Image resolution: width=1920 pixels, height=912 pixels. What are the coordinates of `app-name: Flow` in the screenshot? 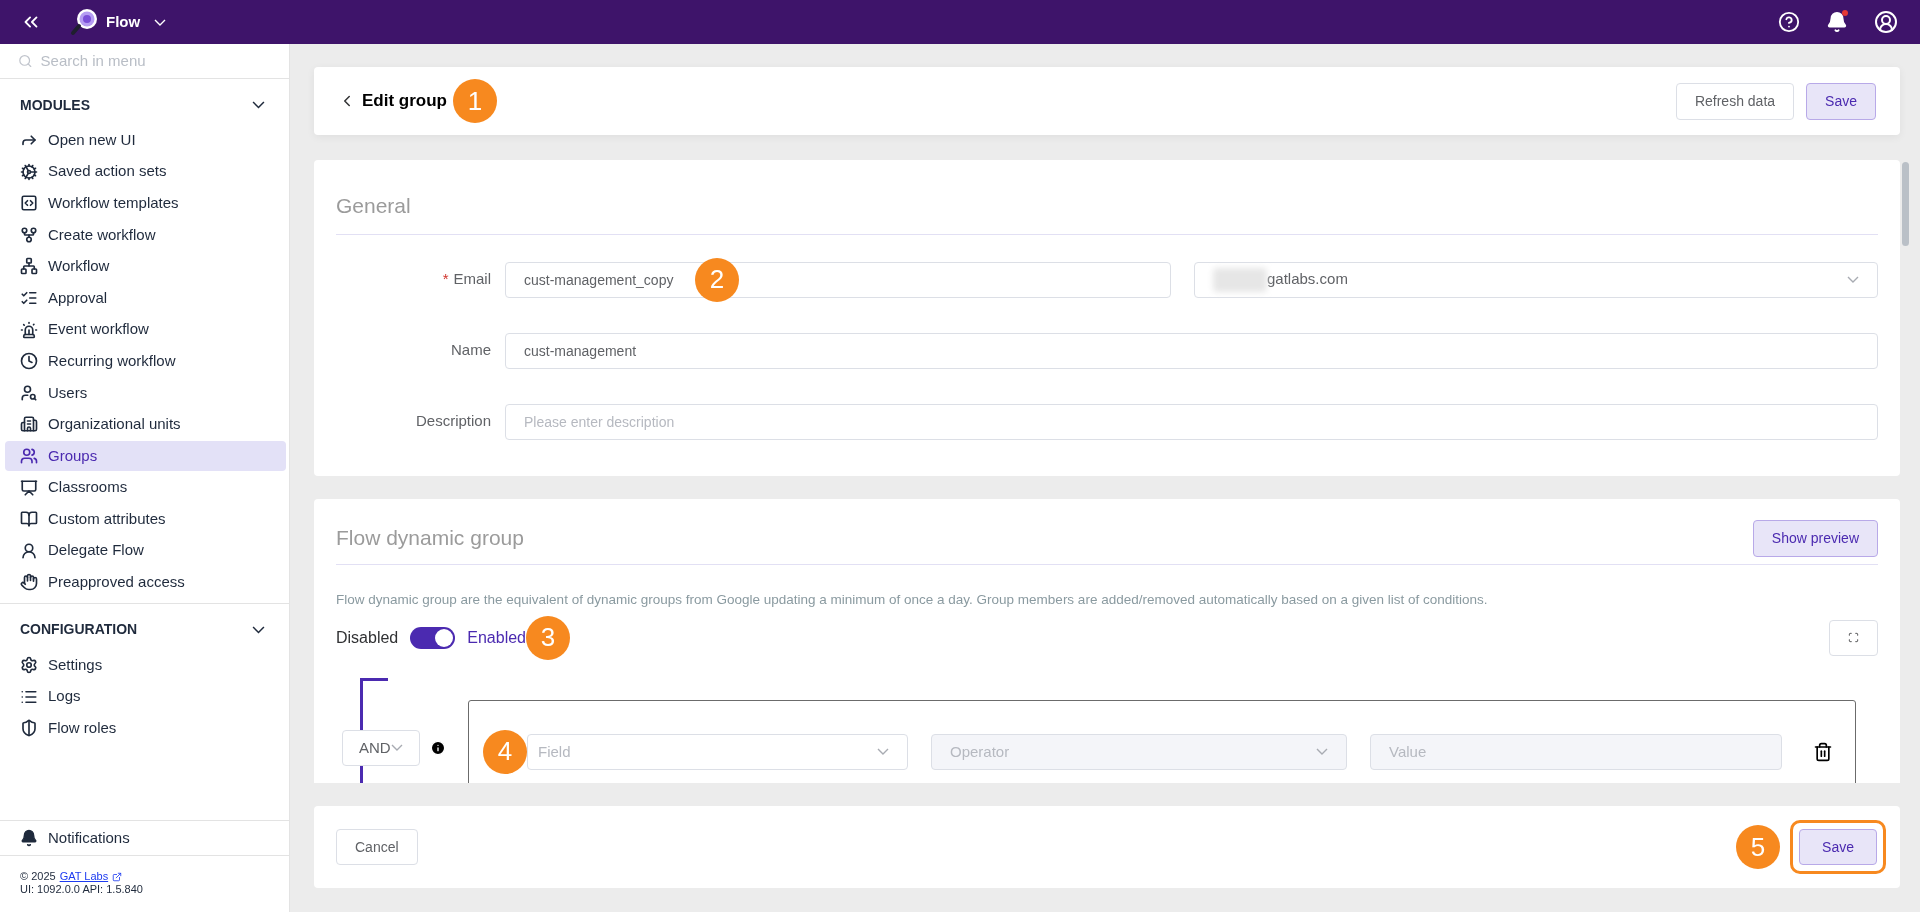 It's located at (123, 21).